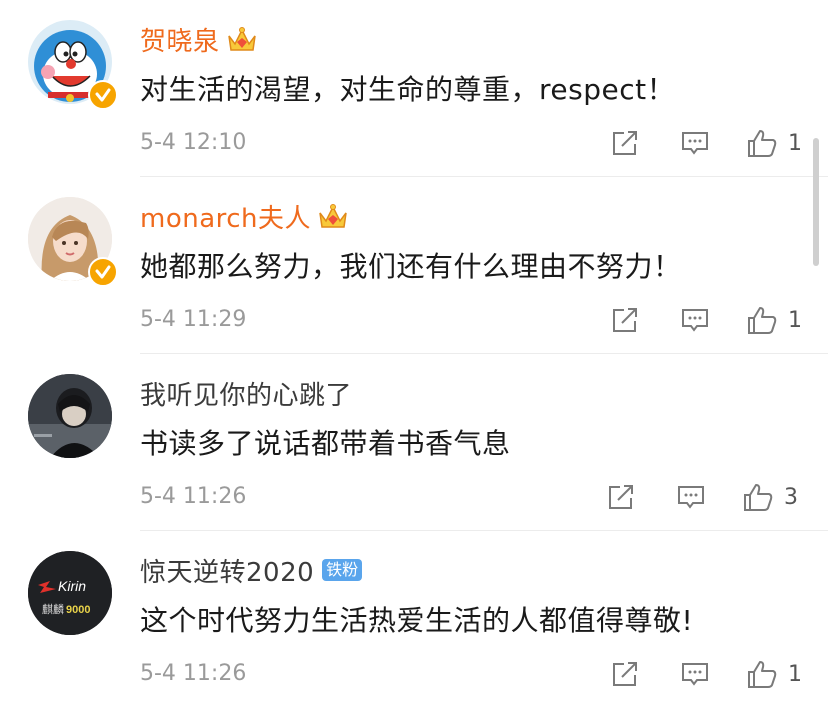 The width and height of the screenshot is (828, 708). I want to click on like-count: 3, so click(791, 497).